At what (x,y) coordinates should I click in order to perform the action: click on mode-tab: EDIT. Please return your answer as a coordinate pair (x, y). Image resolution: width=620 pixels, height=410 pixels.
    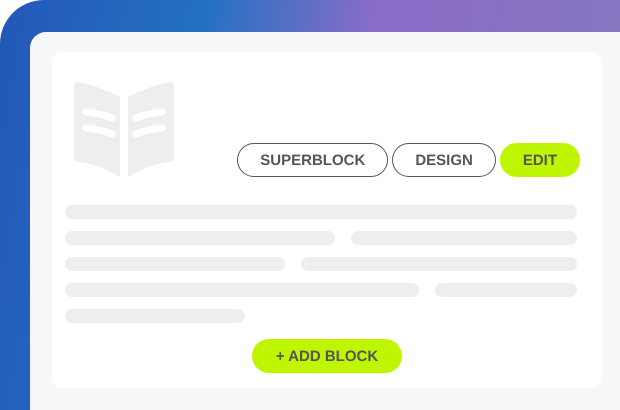
    Looking at the image, I should click on (540, 160).